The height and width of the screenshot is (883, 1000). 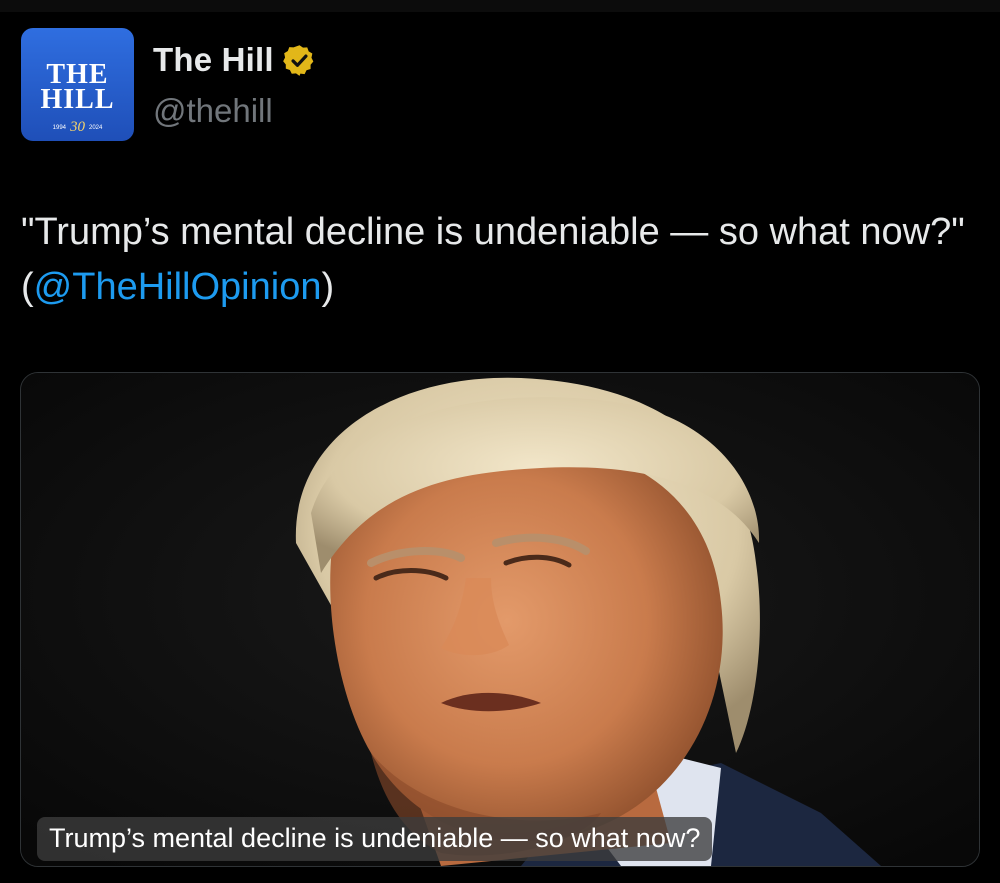 What do you see at coordinates (328, 287) in the screenshot?
I see `tweet-text-close: )` at bounding box center [328, 287].